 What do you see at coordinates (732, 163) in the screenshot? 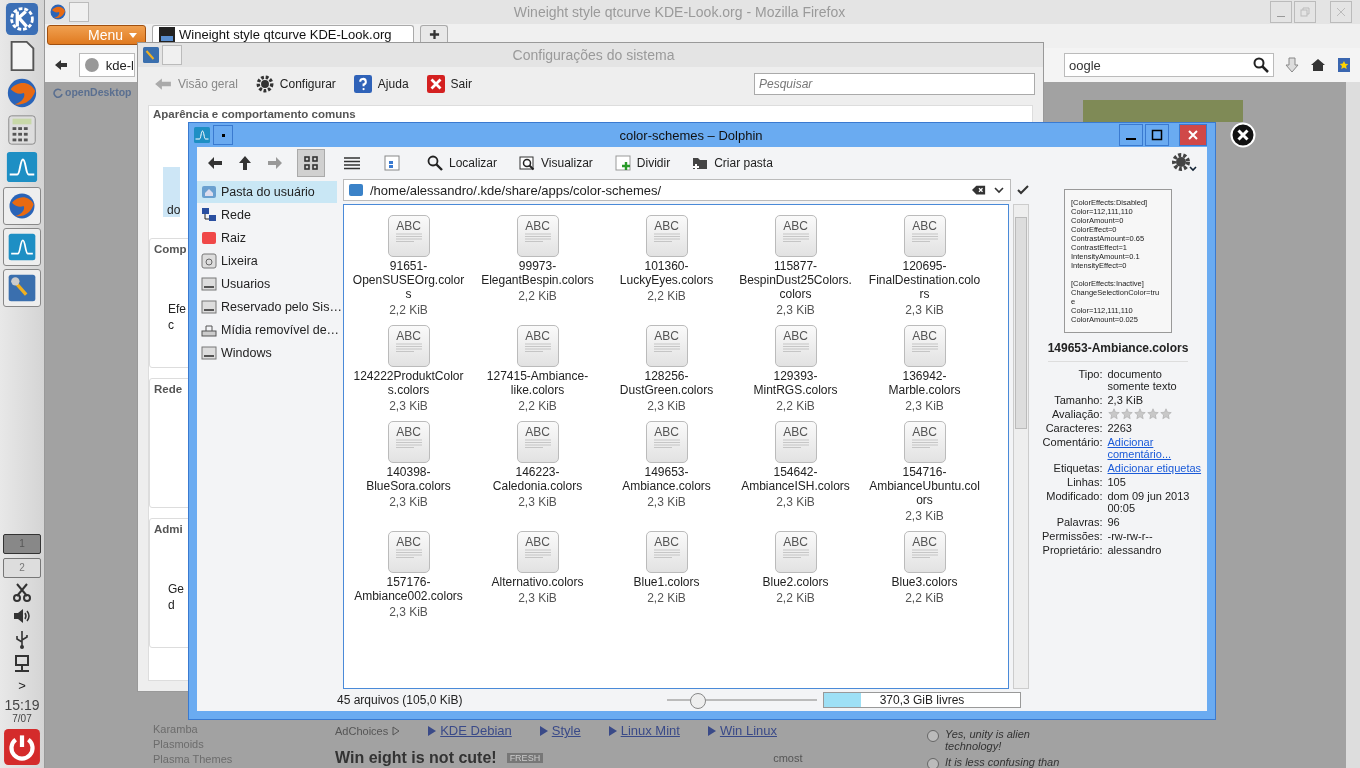
I see `toolbar-button: Criar pasta` at bounding box center [732, 163].